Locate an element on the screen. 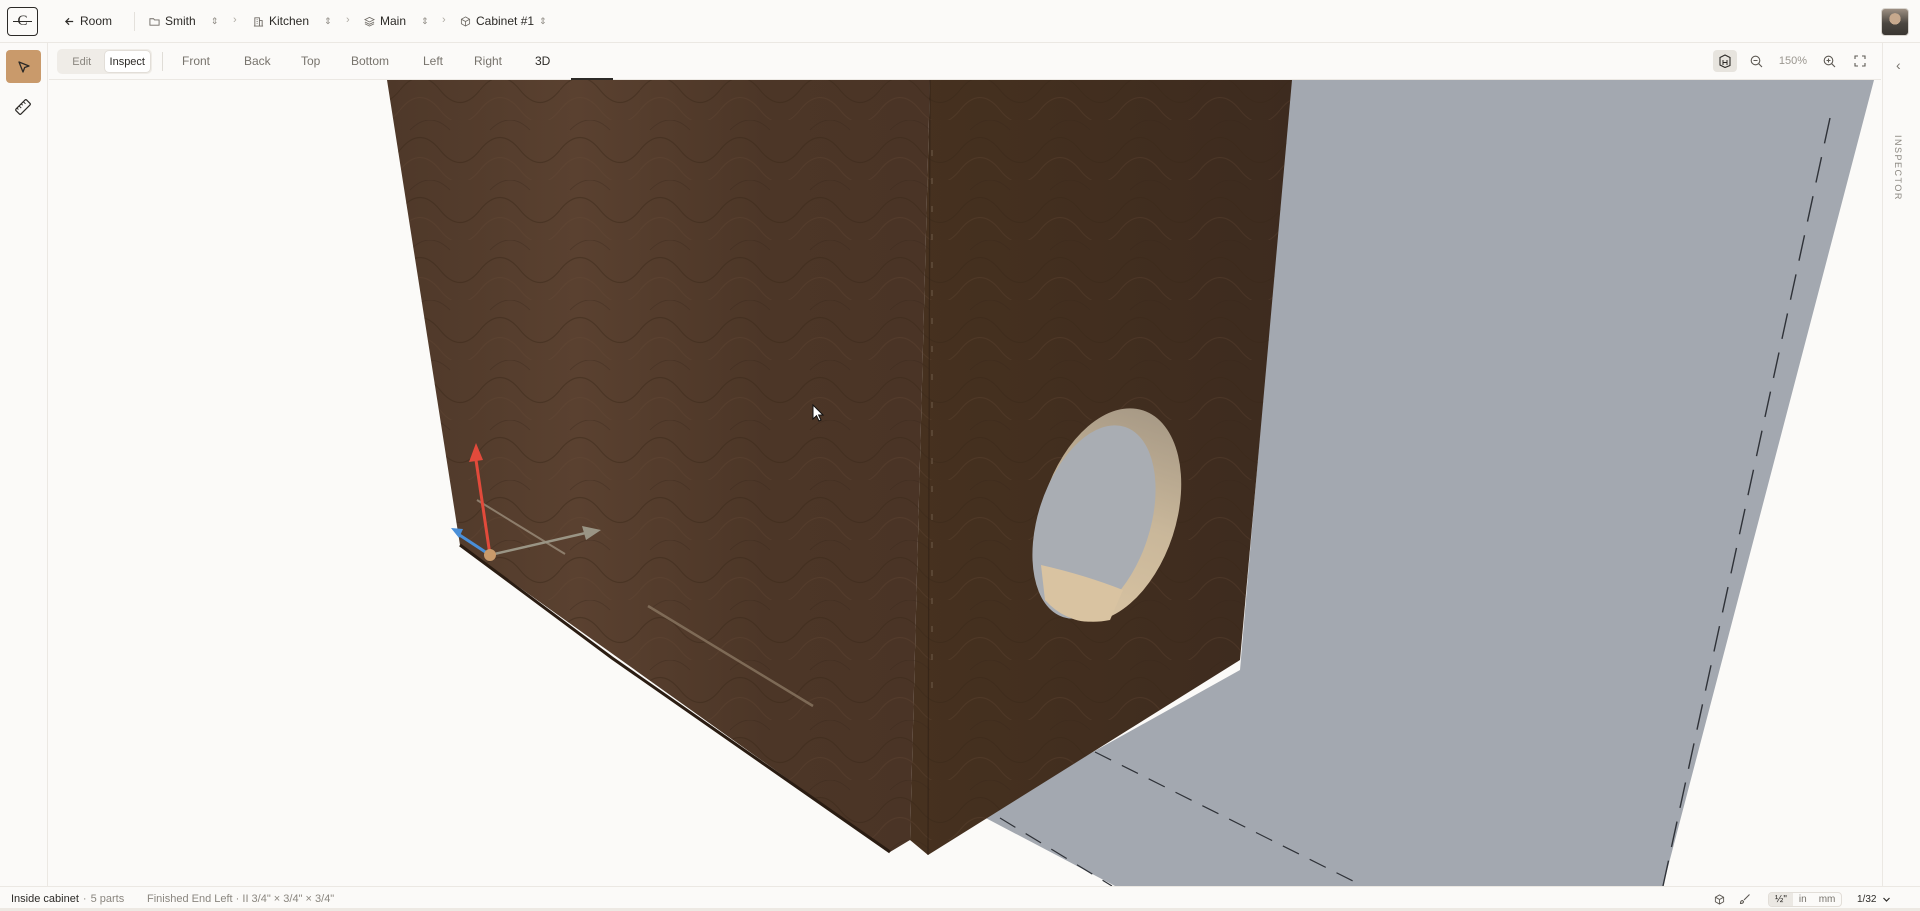  zoom-out-icon is located at coordinates (1756, 61).